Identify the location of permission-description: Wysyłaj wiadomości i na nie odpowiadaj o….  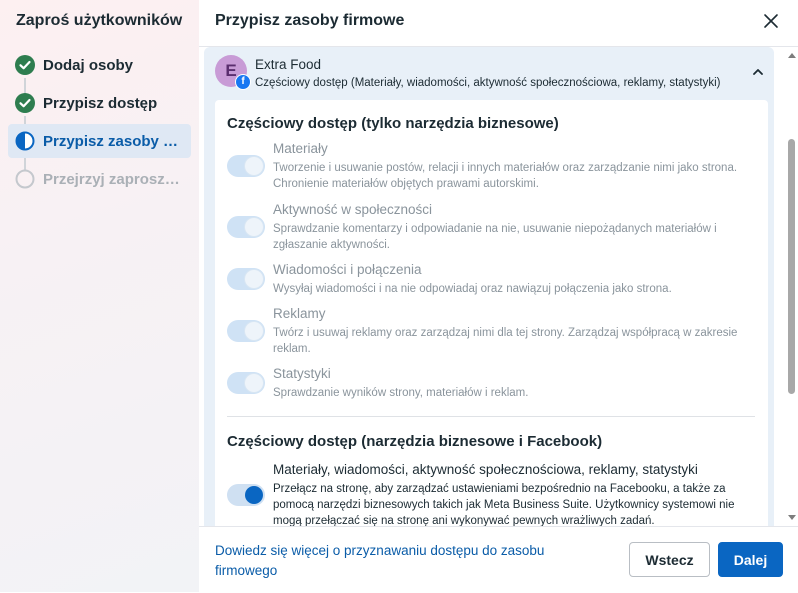
(472, 289).